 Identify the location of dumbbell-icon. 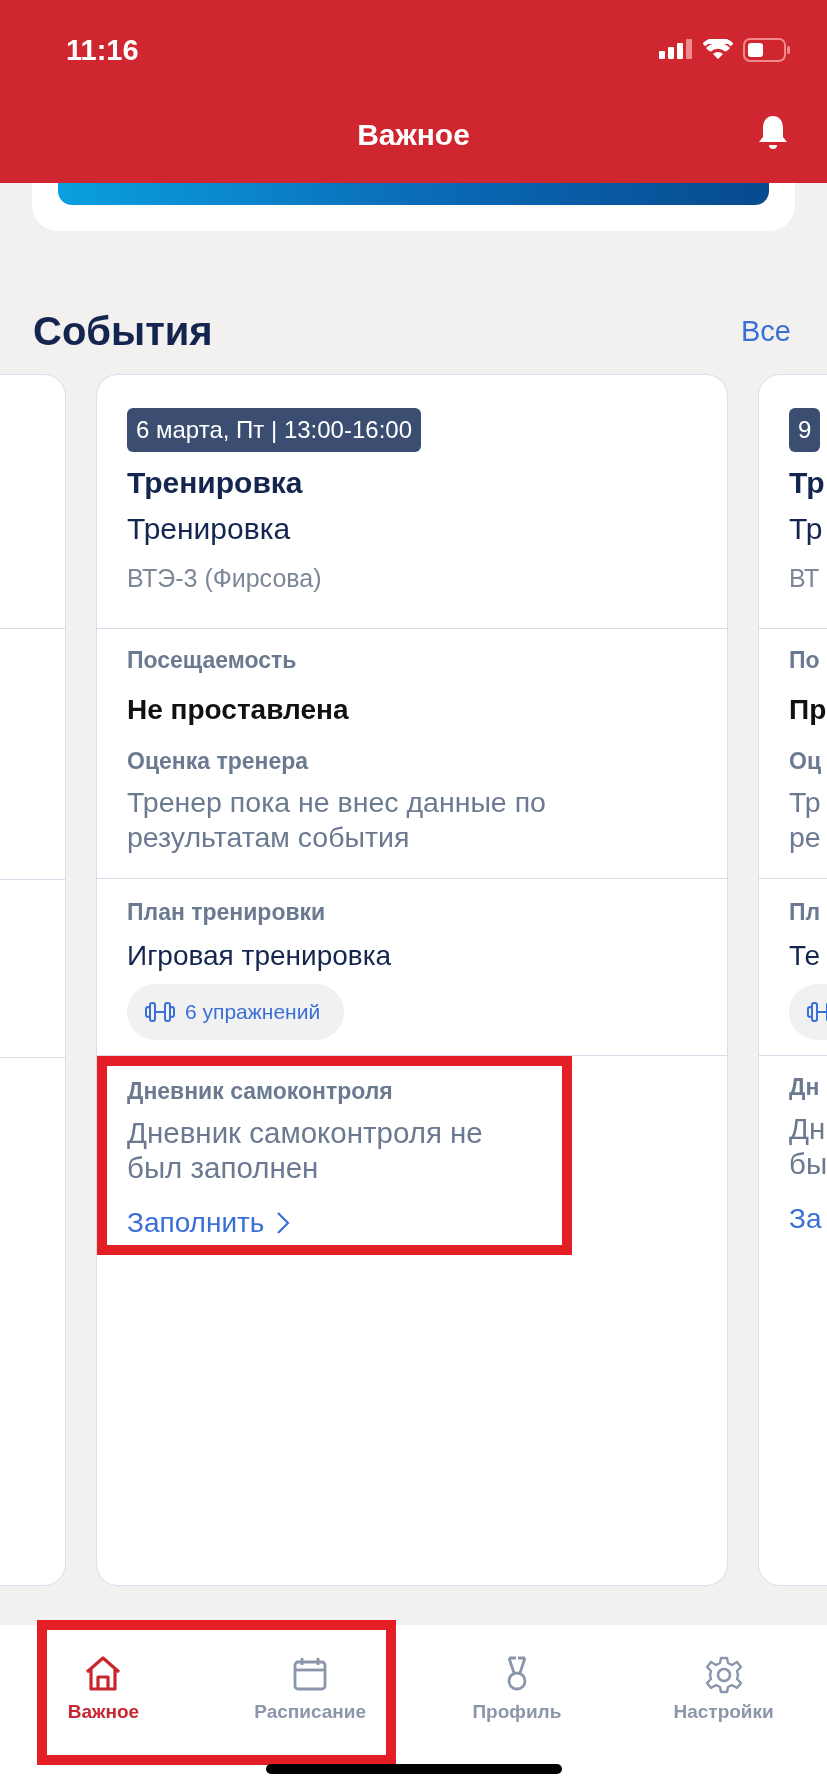
(160, 1012).